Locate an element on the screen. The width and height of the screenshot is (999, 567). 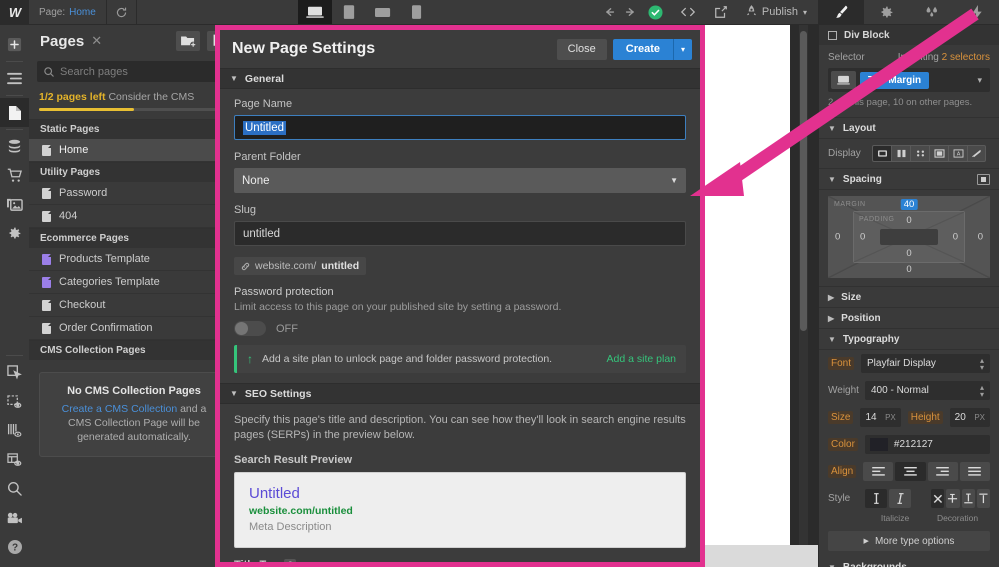
export-icon is located at coordinates (721, 12).